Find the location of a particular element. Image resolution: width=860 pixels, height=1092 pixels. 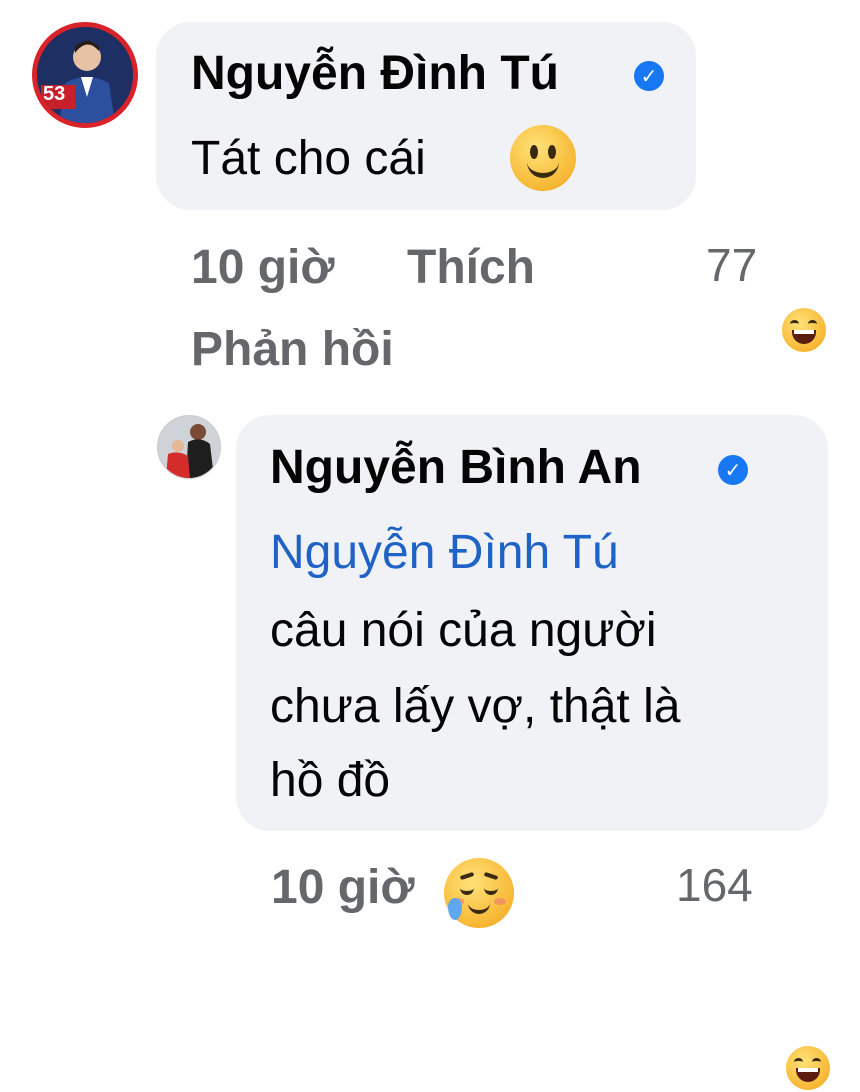

reply-button: Phản hồi is located at coordinates (292, 349).